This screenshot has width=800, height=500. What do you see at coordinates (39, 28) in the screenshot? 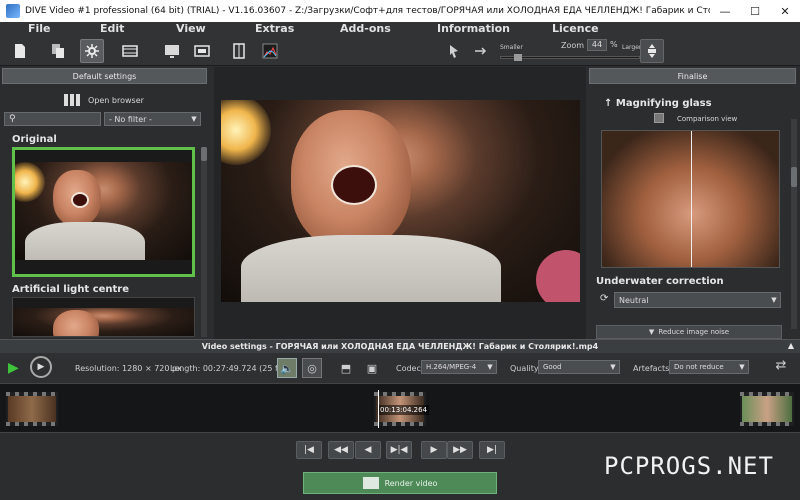
I see `menu-file: File` at bounding box center [39, 28].